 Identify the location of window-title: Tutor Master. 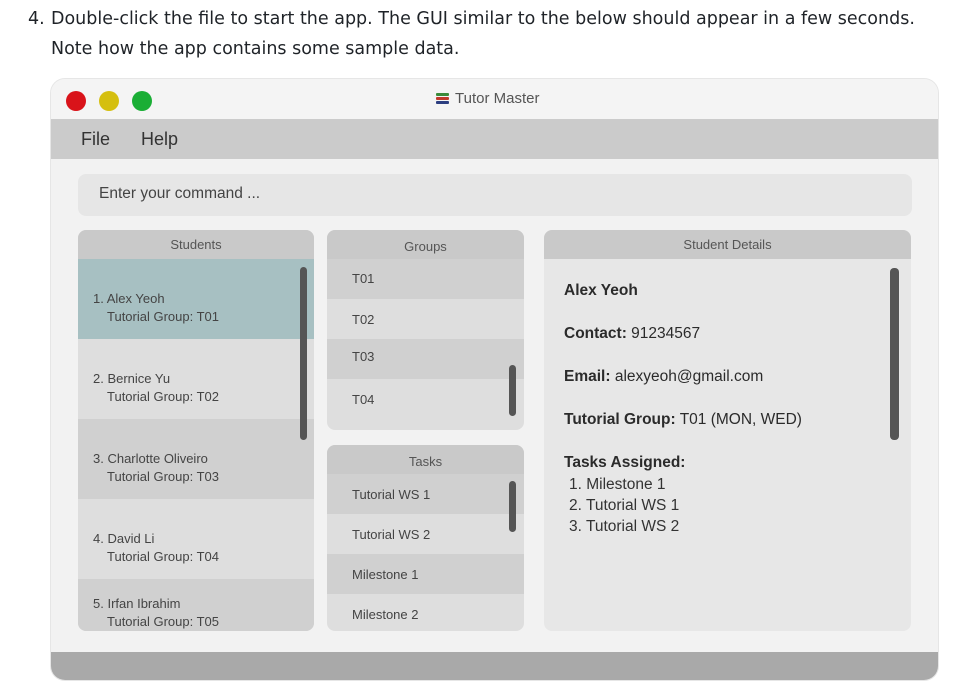
(487, 98).